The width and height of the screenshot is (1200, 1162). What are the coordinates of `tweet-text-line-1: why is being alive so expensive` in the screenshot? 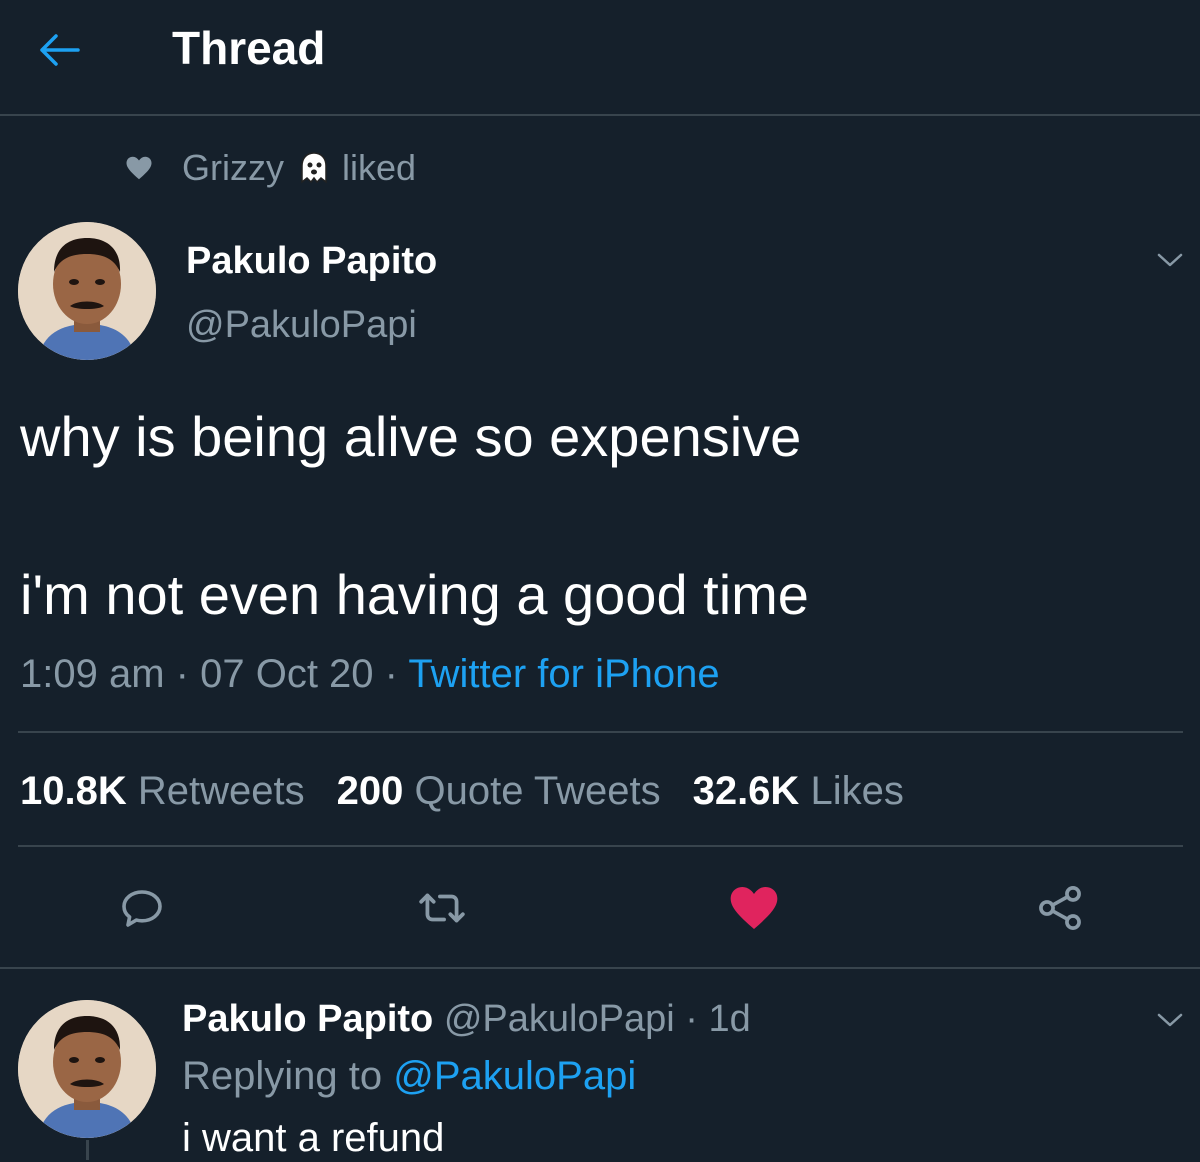 It's located at (411, 436).